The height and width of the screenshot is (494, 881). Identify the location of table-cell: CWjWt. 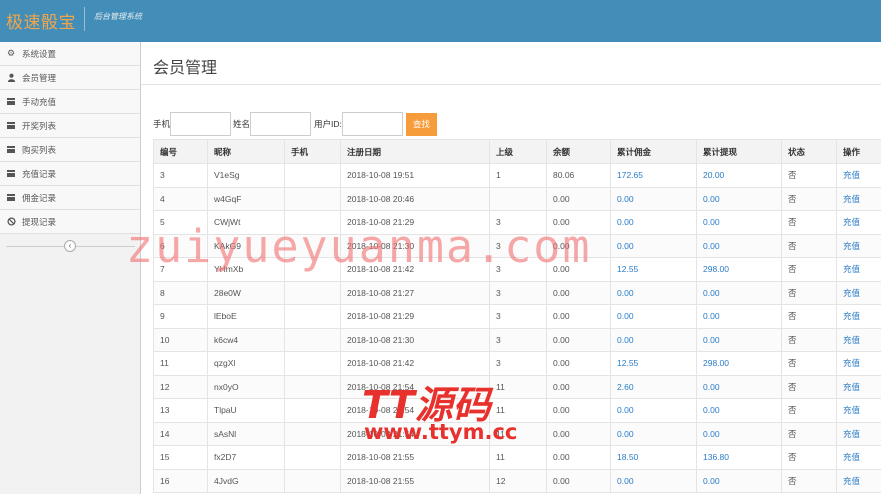
(246, 222).